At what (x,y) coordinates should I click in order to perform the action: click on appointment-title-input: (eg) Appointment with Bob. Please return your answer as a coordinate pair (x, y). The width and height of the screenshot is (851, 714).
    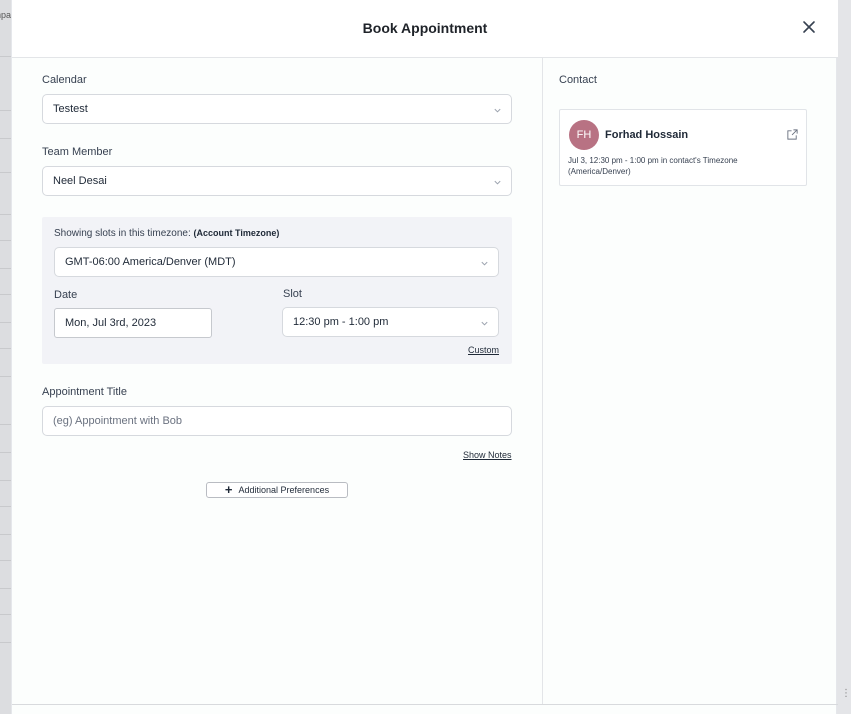
    Looking at the image, I should click on (277, 421).